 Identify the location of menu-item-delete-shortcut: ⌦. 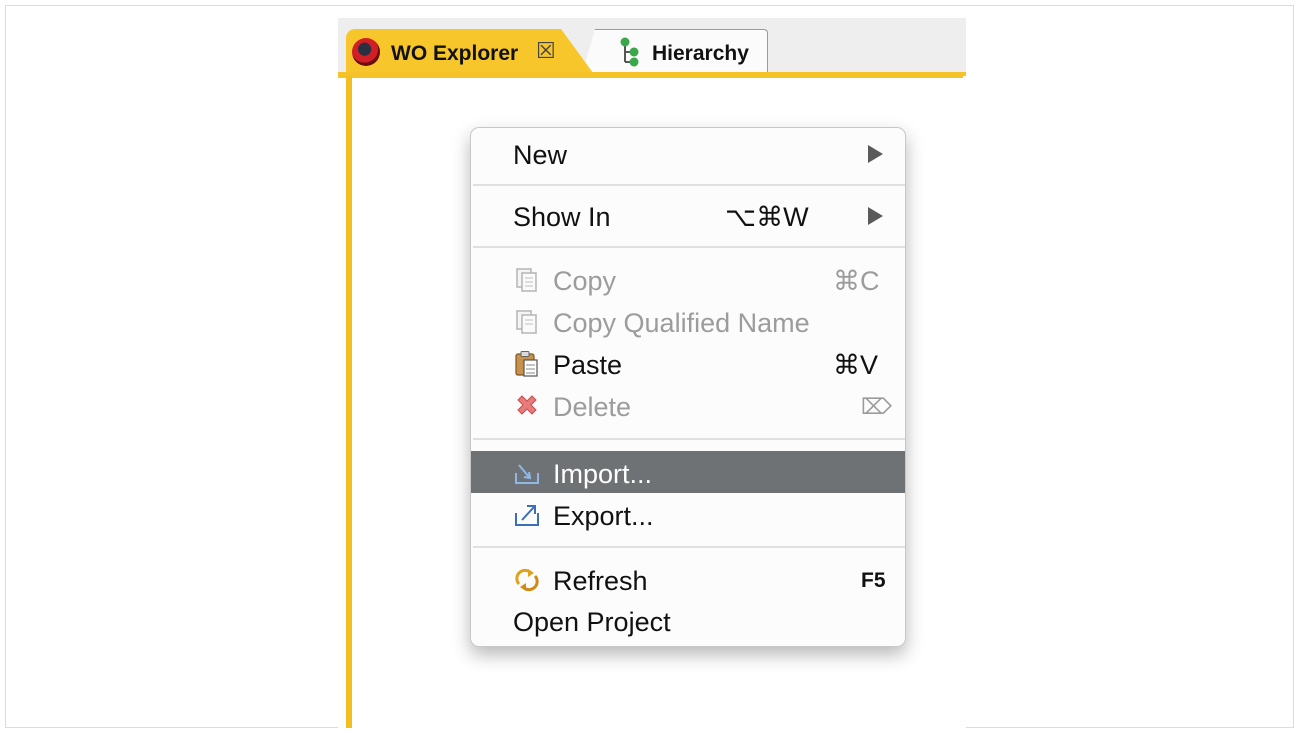
(877, 407).